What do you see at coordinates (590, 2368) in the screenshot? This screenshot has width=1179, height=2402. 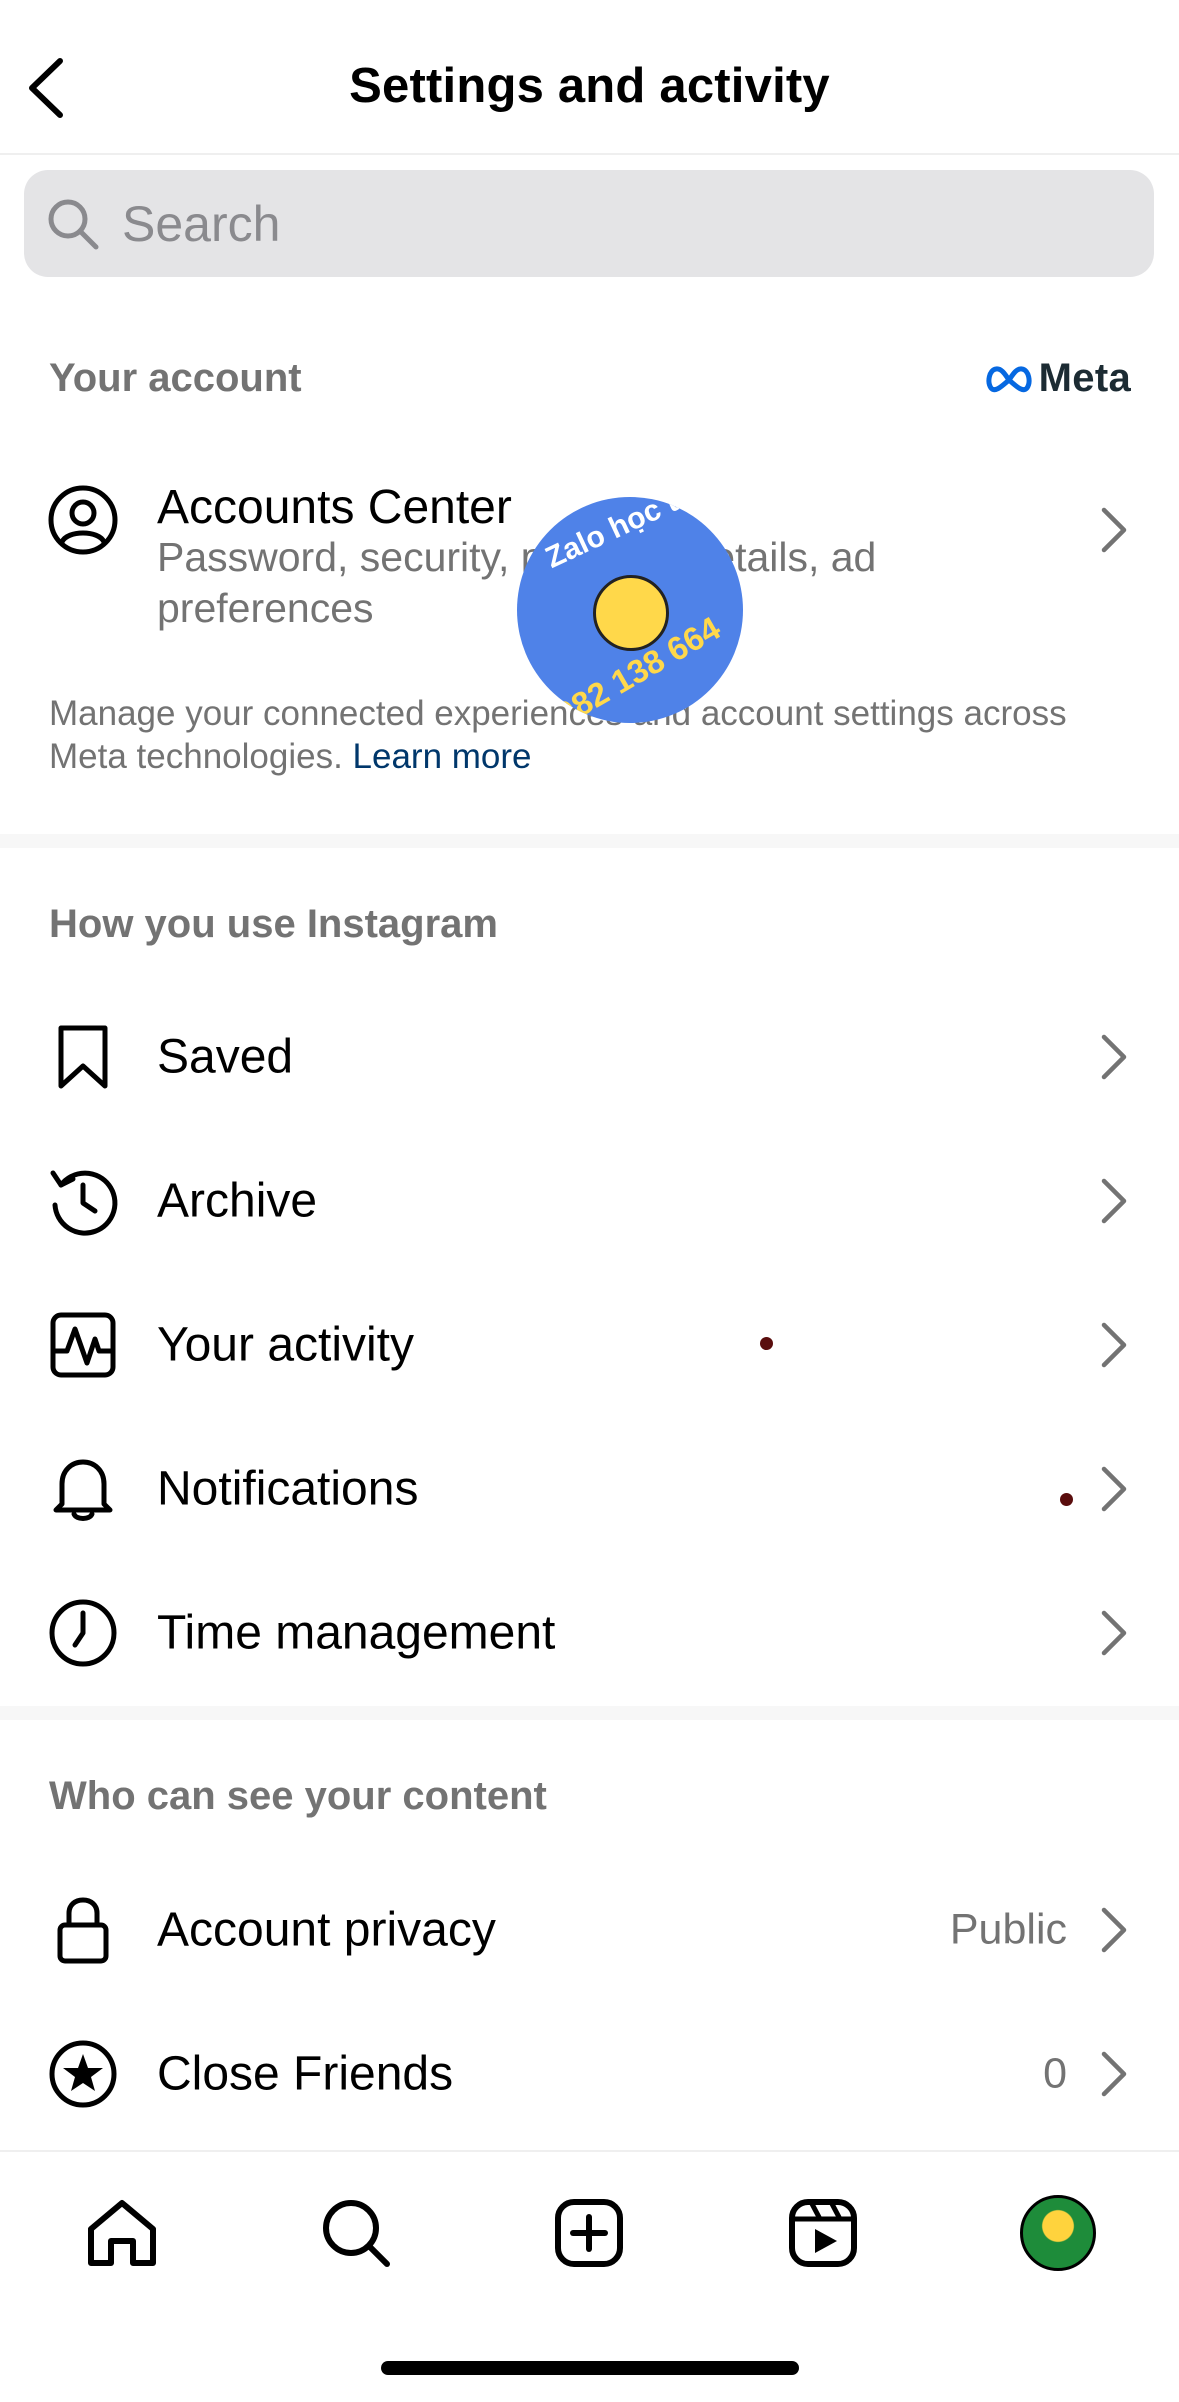 I see `home-indicator` at bounding box center [590, 2368].